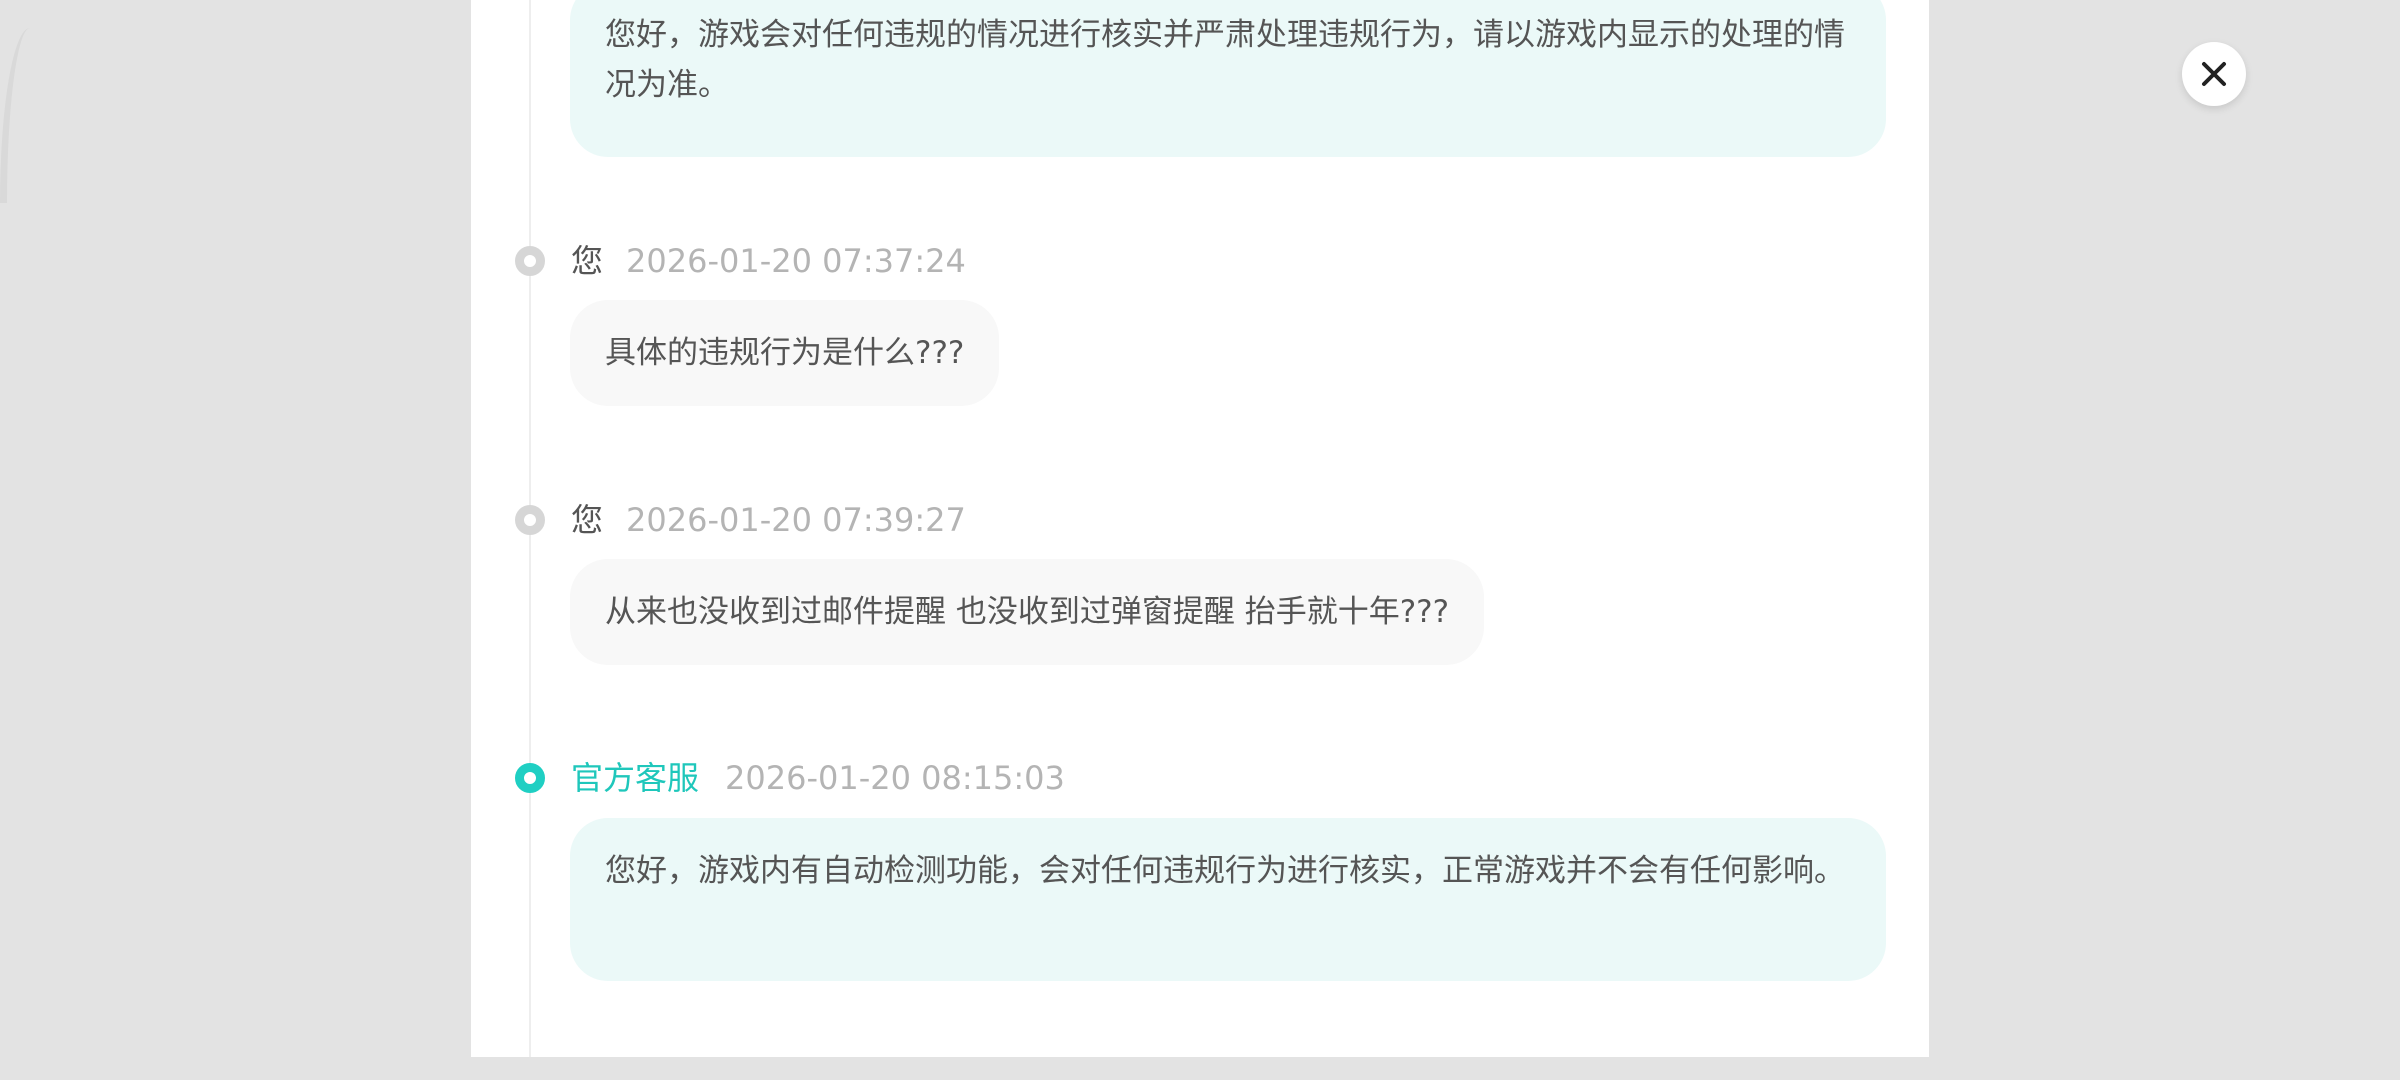  What do you see at coordinates (895, 778) in the screenshot?
I see `message-timestamp: 2026-01-20 08:15:03` at bounding box center [895, 778].